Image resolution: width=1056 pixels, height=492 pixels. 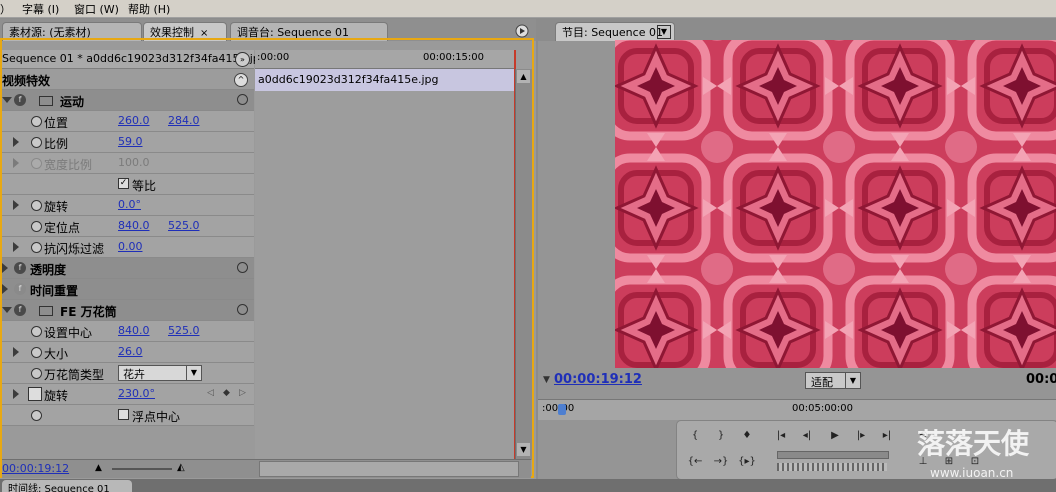 What do you see at coordinates (5, 9) in the screenshot?
I see `menu-item-partial: ）` at bounding box center [5, 9].